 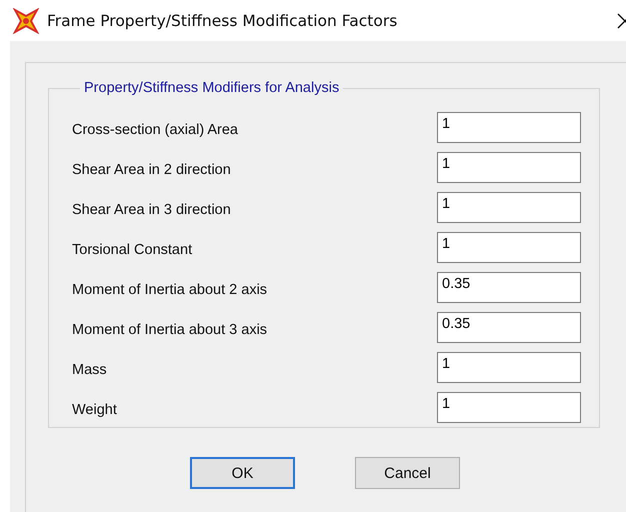 What do you see at coordinates (152, 170) in the screenshot?
I see `field-label: Shear Area in 2 direction` at bounding box center [152, 170].